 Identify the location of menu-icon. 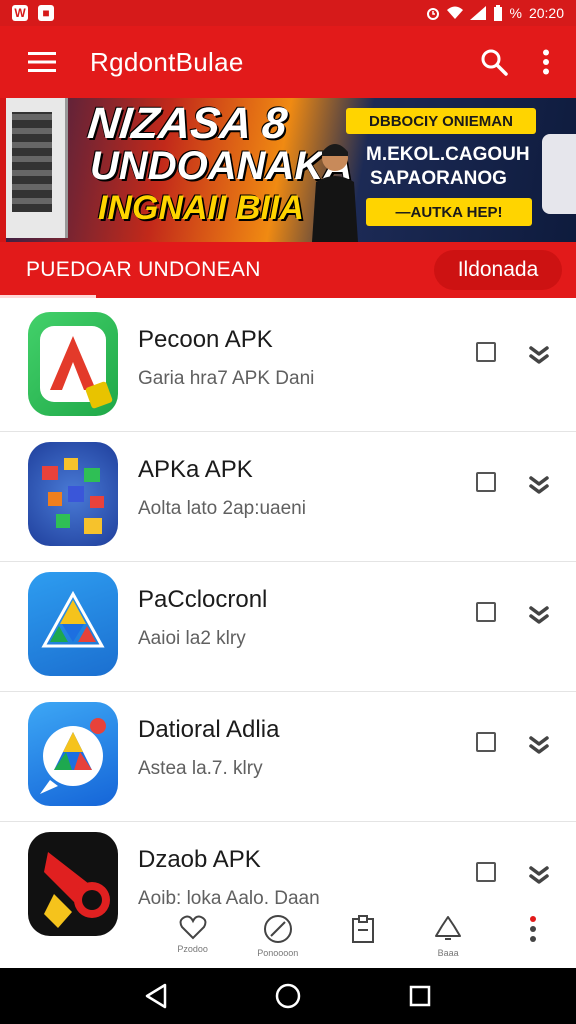
(42, 62).